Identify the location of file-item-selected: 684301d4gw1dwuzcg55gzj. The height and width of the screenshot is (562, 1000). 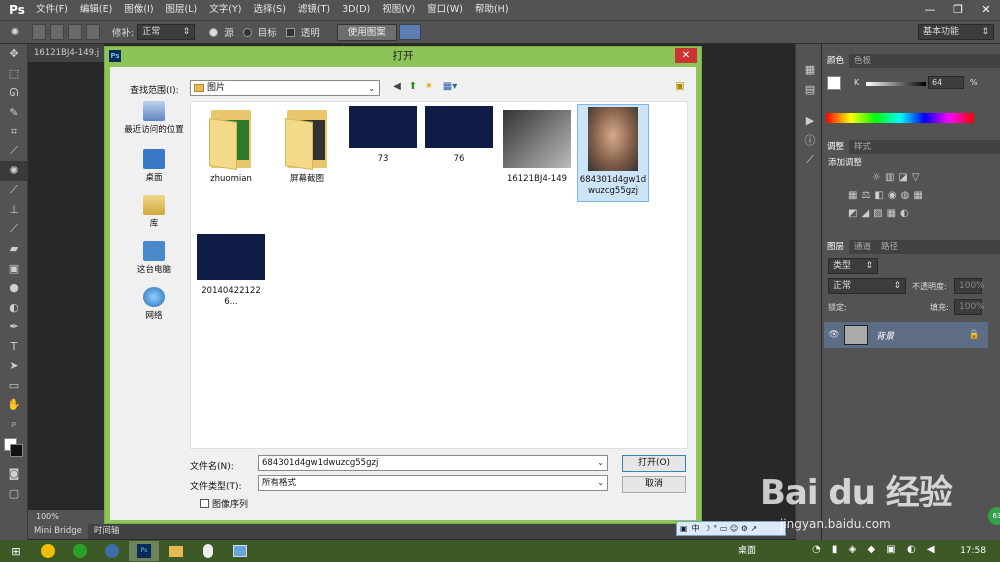
(613, 153).